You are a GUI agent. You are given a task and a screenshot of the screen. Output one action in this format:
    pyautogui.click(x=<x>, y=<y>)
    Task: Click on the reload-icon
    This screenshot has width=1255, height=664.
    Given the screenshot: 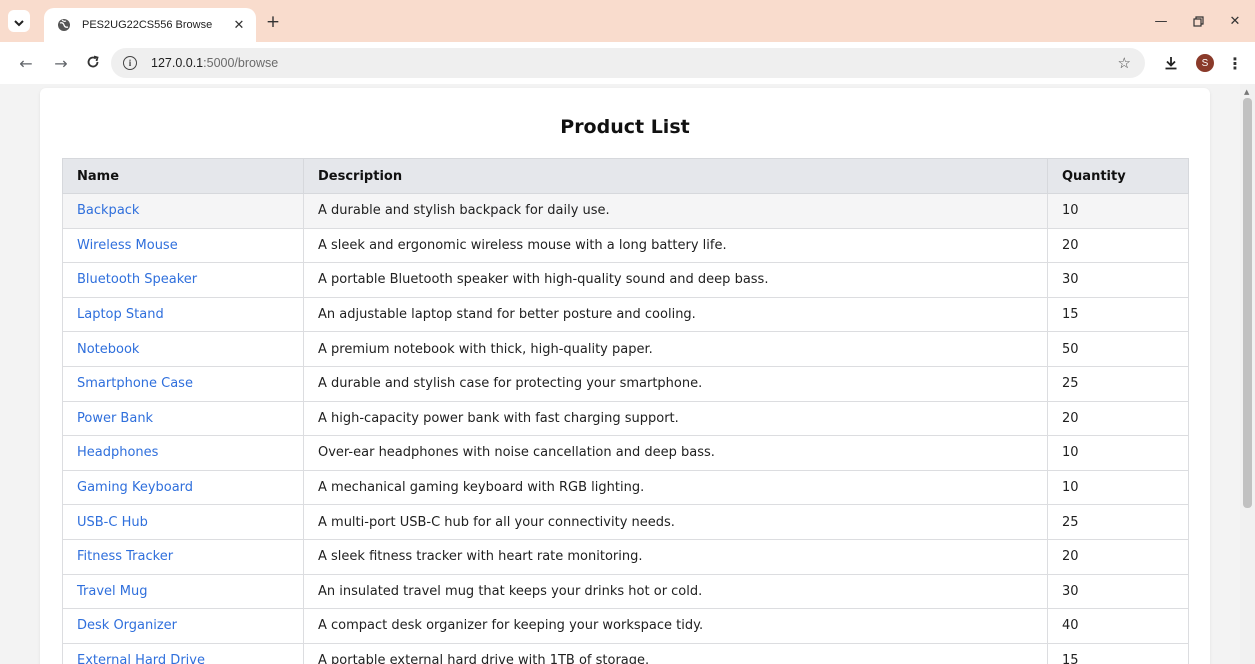 What is the action you would take?
    pyautogui.click(x=93, y=63)
    